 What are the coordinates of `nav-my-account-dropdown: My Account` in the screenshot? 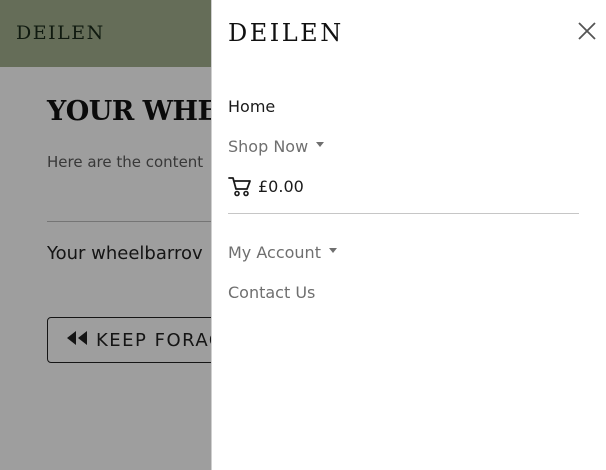 It's located at (282, 252).